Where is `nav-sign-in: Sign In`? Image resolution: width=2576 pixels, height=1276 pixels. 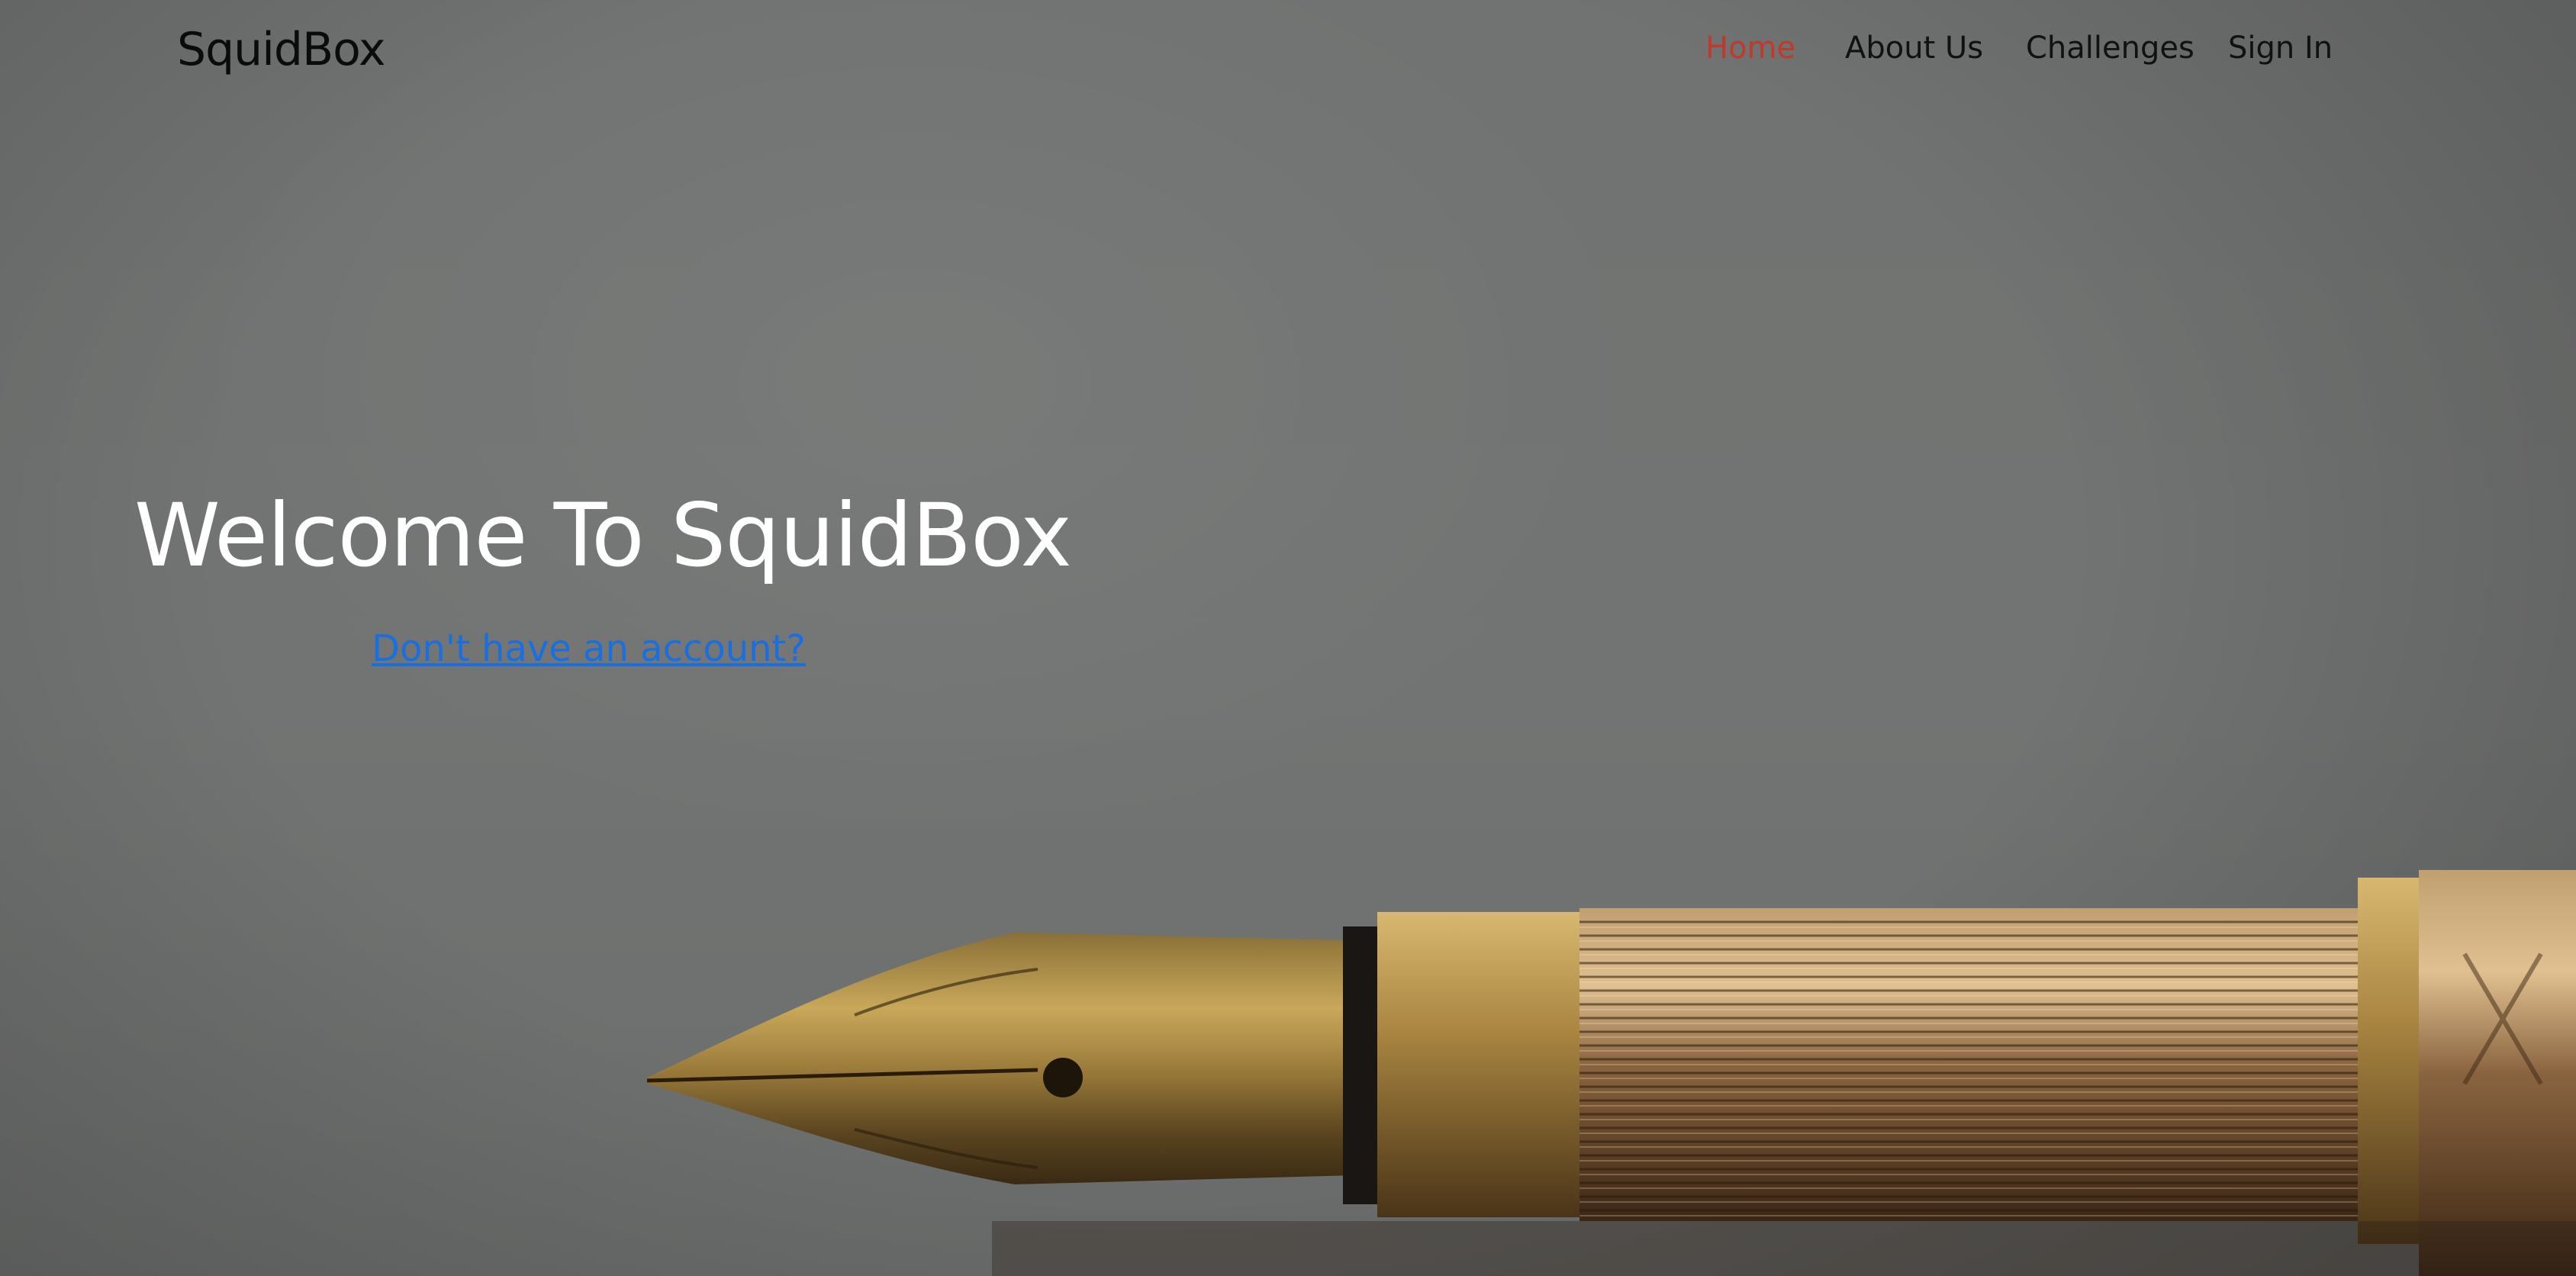
nav-sign-in: Sign In is located at coordinates (2280, 48).